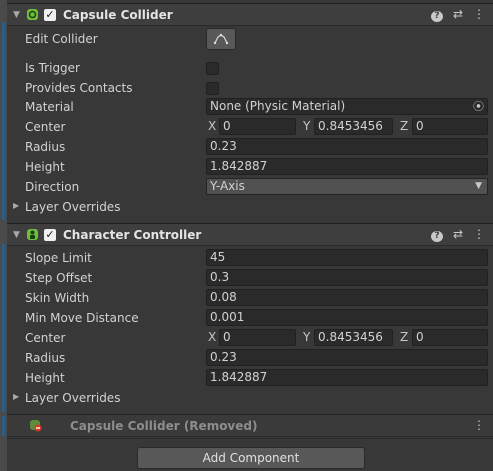  I want to click on removed-component-header: Capsule Collider (Removed) ⋮, so click(250, 425).